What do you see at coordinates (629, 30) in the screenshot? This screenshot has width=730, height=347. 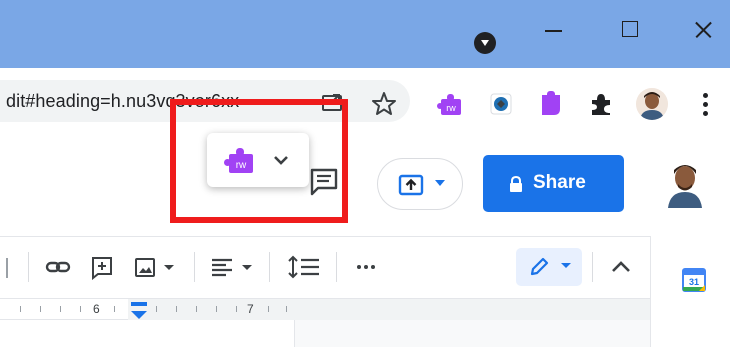 I see `maximize-icon` at bounding box center [629, 30].